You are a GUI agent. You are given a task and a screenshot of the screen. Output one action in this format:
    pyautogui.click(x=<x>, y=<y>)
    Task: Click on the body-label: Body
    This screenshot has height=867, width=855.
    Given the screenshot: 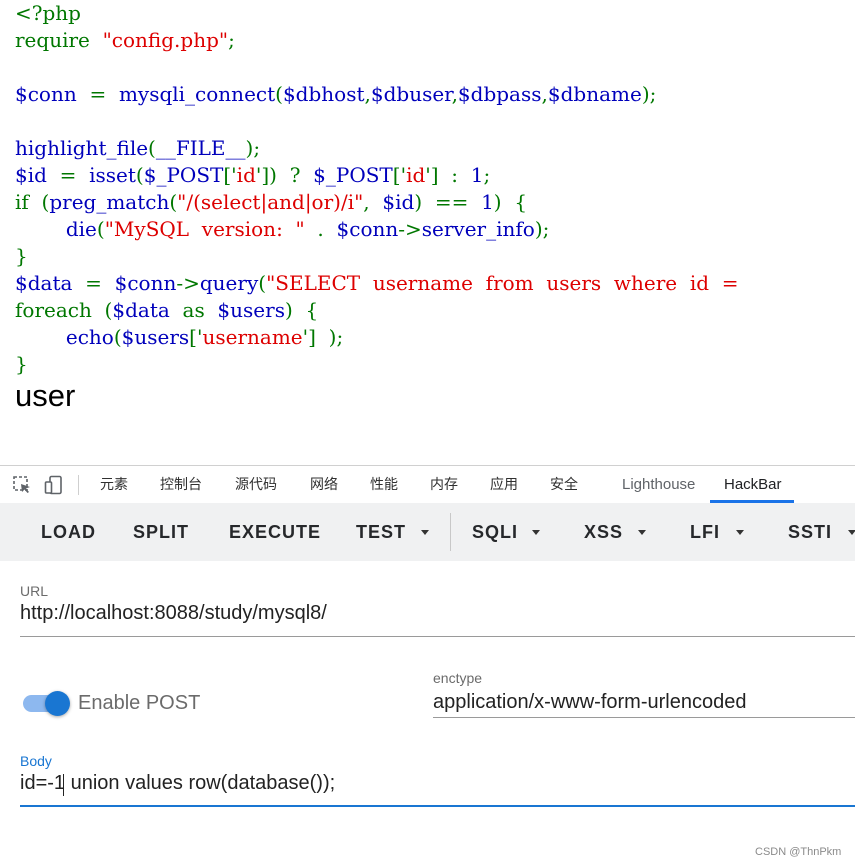 What is the action you would take?
    pyautogui.click(x=36, y=761)
    